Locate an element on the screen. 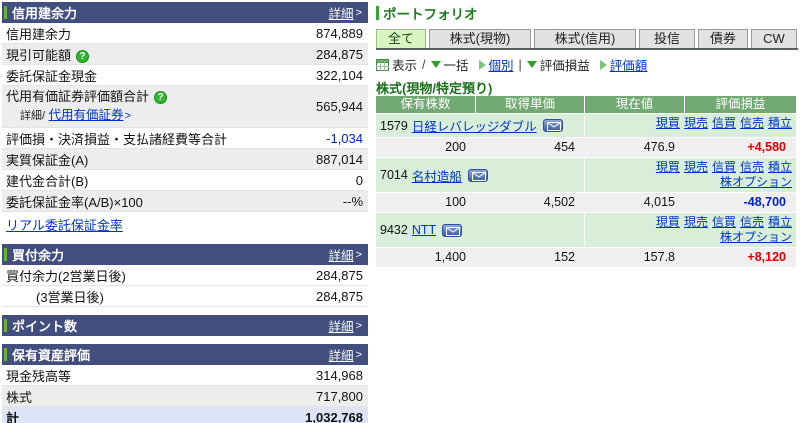  valuation-link: 評価額 is located at coordinates (629, 64).